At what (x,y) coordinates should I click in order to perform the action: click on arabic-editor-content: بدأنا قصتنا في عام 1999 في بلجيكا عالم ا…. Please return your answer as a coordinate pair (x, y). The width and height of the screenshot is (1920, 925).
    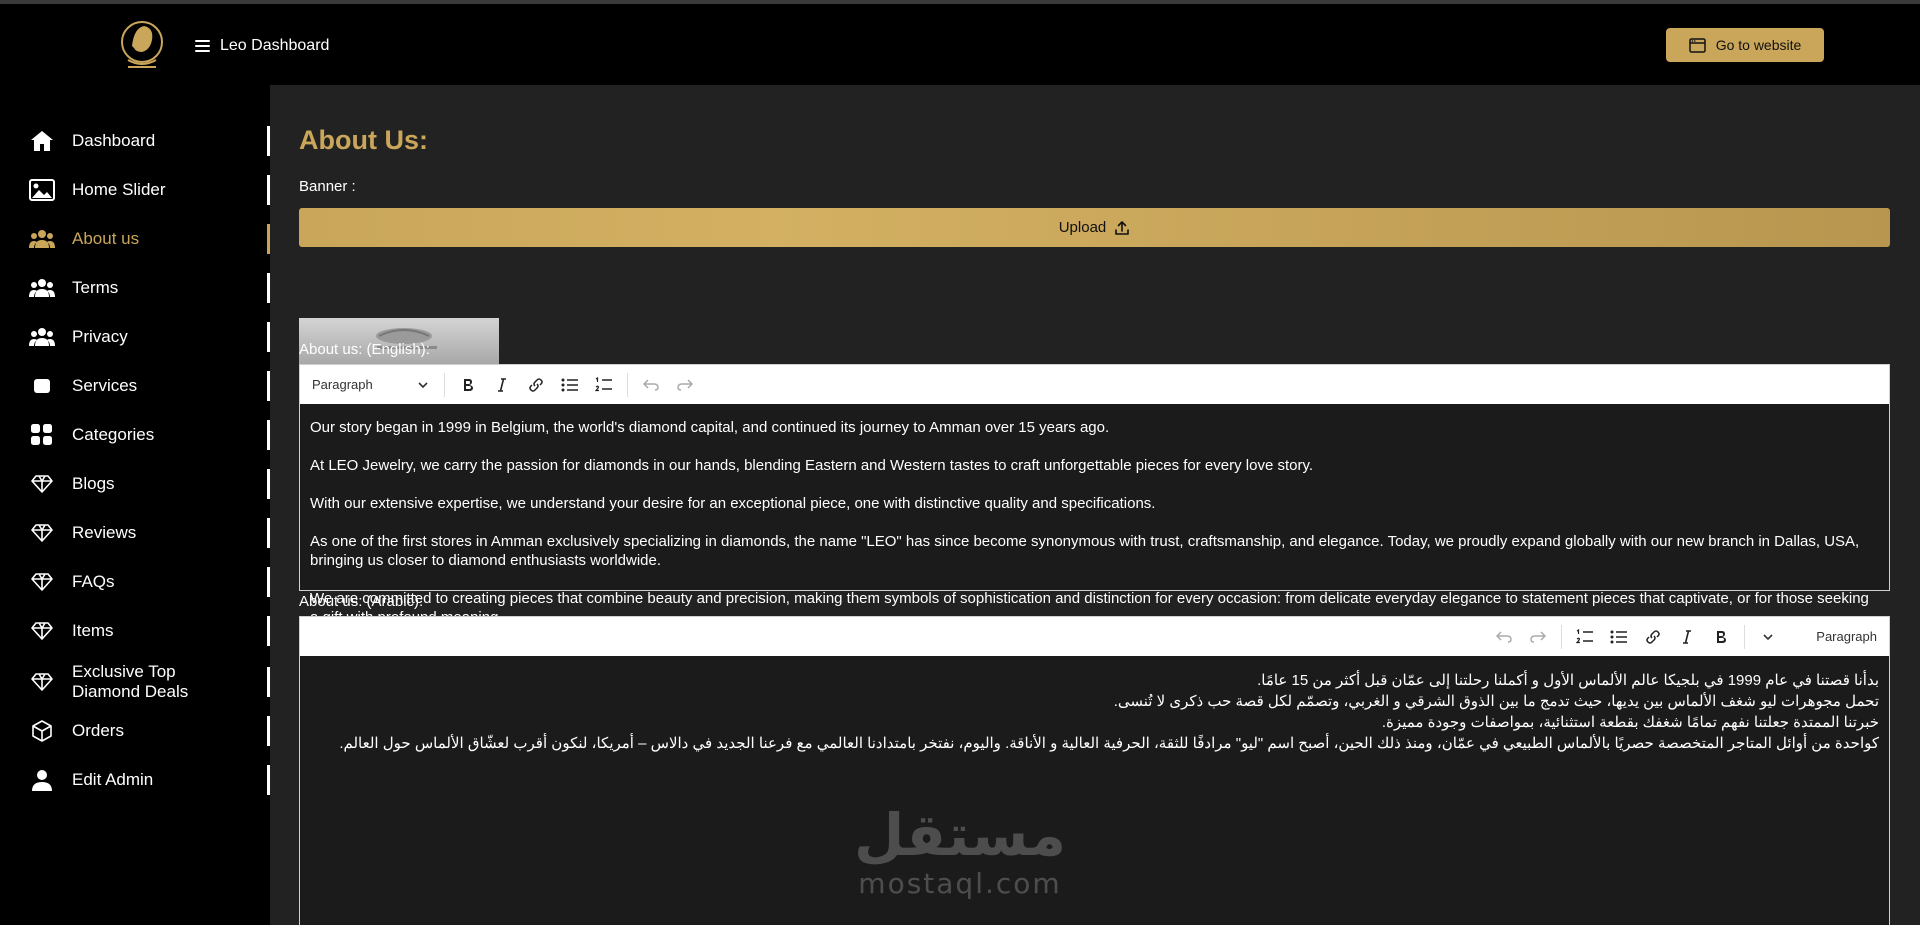
    Looking at the image, I should click on (1094, 711).